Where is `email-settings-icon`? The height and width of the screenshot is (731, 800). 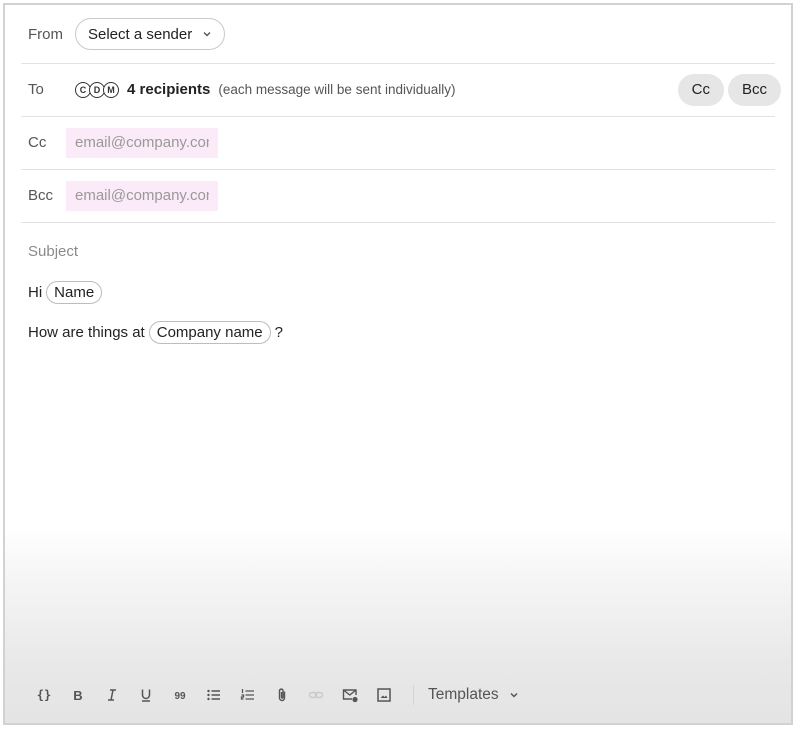
email-settings-icon is located at coordinates (350, 696).